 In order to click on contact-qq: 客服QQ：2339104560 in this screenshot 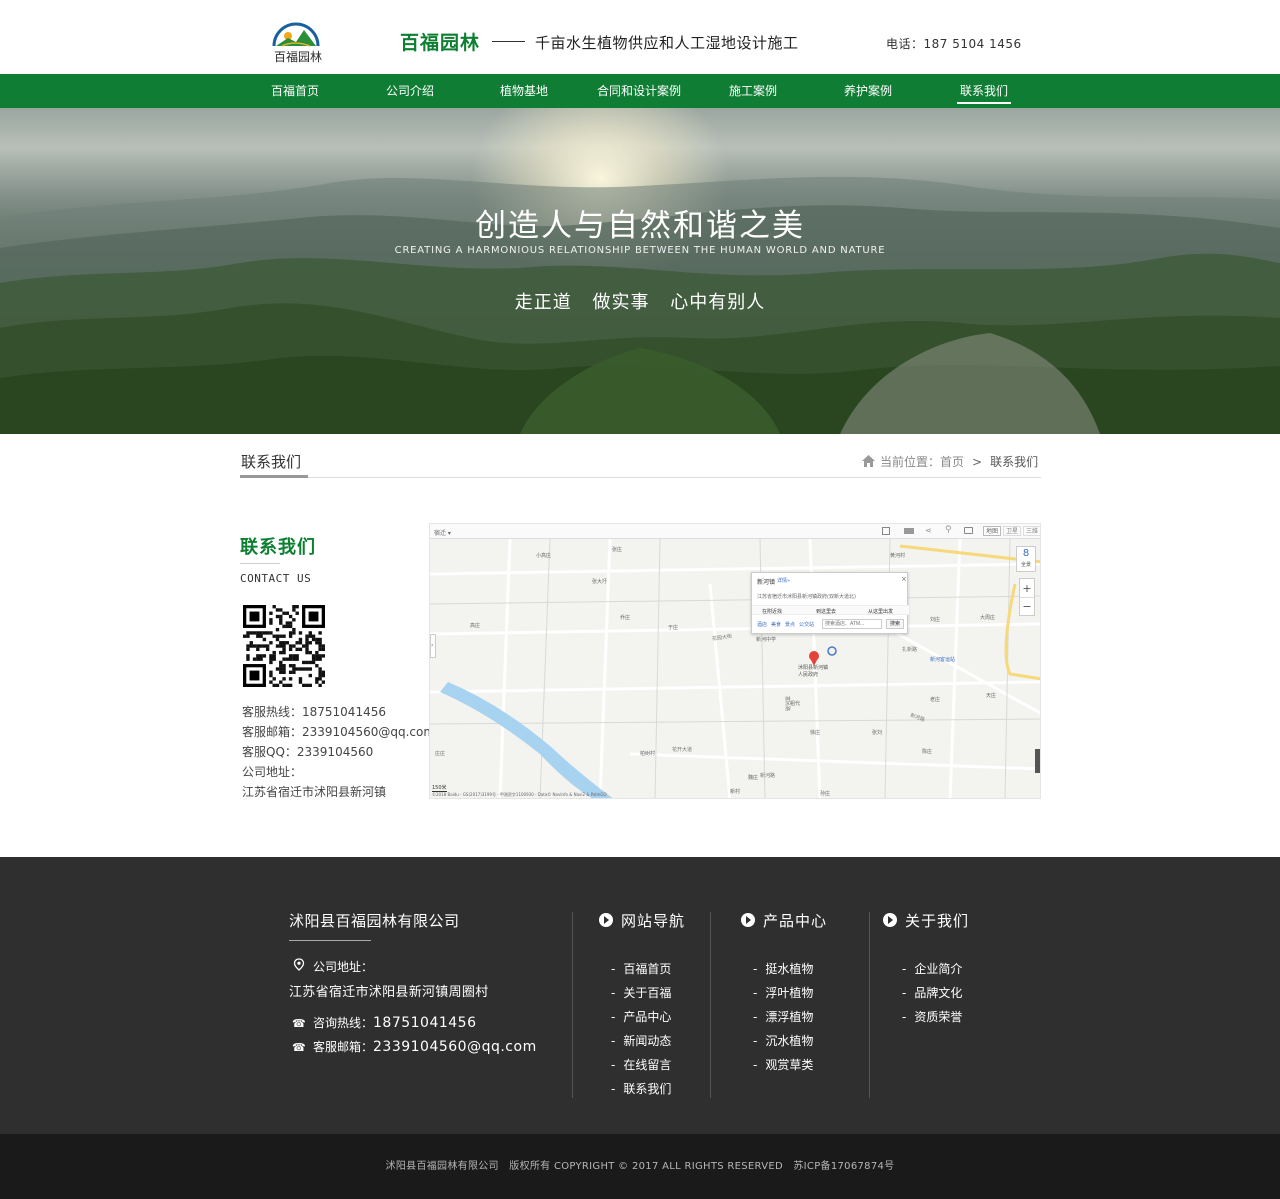, I will do `click(308, 752)`.